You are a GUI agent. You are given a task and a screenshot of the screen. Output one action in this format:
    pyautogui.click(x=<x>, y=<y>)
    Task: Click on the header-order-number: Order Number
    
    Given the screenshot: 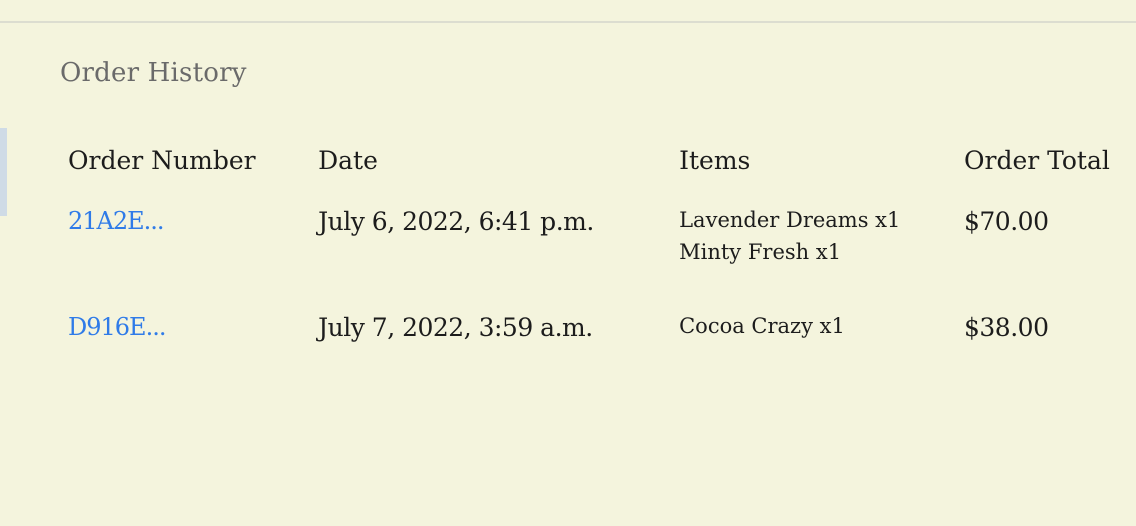 What is the action you would take?
    pyautogui.click(x=162, y=160)
    